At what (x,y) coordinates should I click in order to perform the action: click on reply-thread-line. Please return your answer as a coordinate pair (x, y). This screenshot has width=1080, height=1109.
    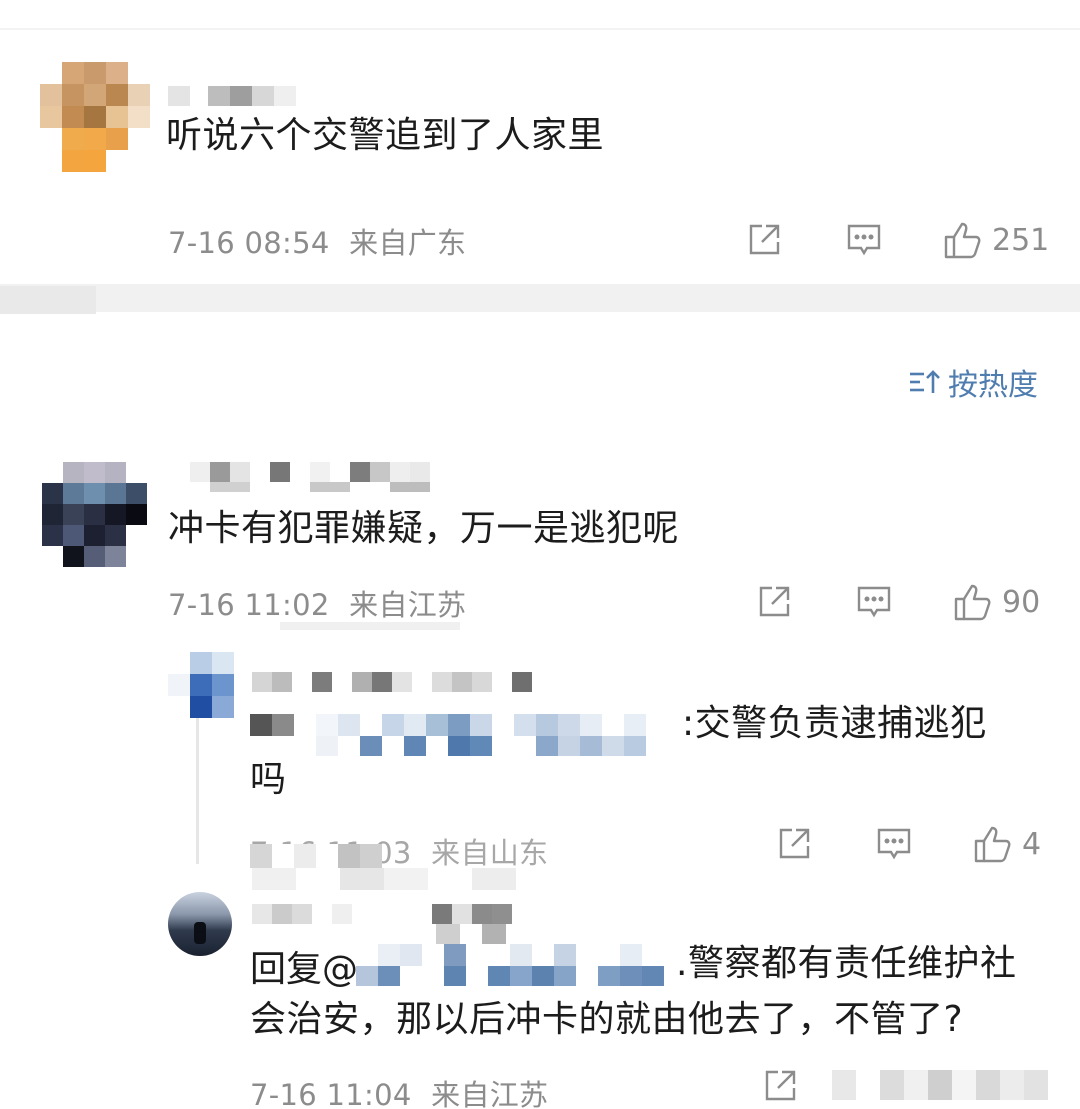
    Looking at the image, I should click on (197, 789).